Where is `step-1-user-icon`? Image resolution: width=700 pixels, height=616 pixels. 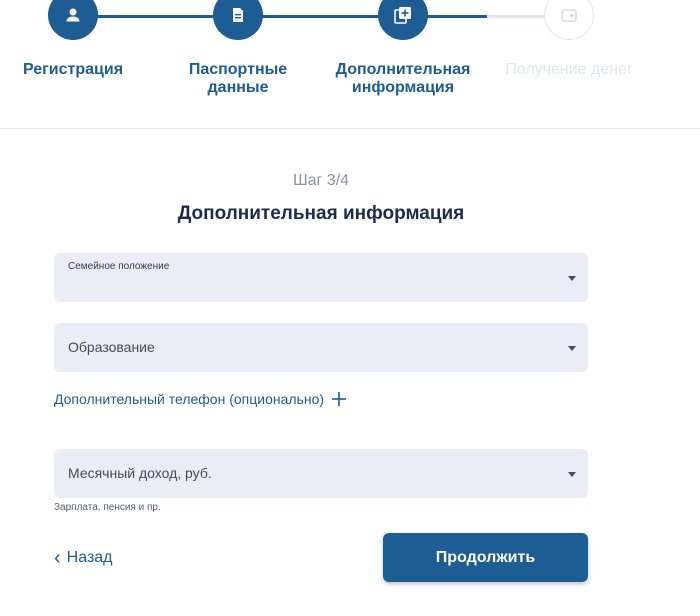 step-1-user-icon is located at coordinates (73, 20).